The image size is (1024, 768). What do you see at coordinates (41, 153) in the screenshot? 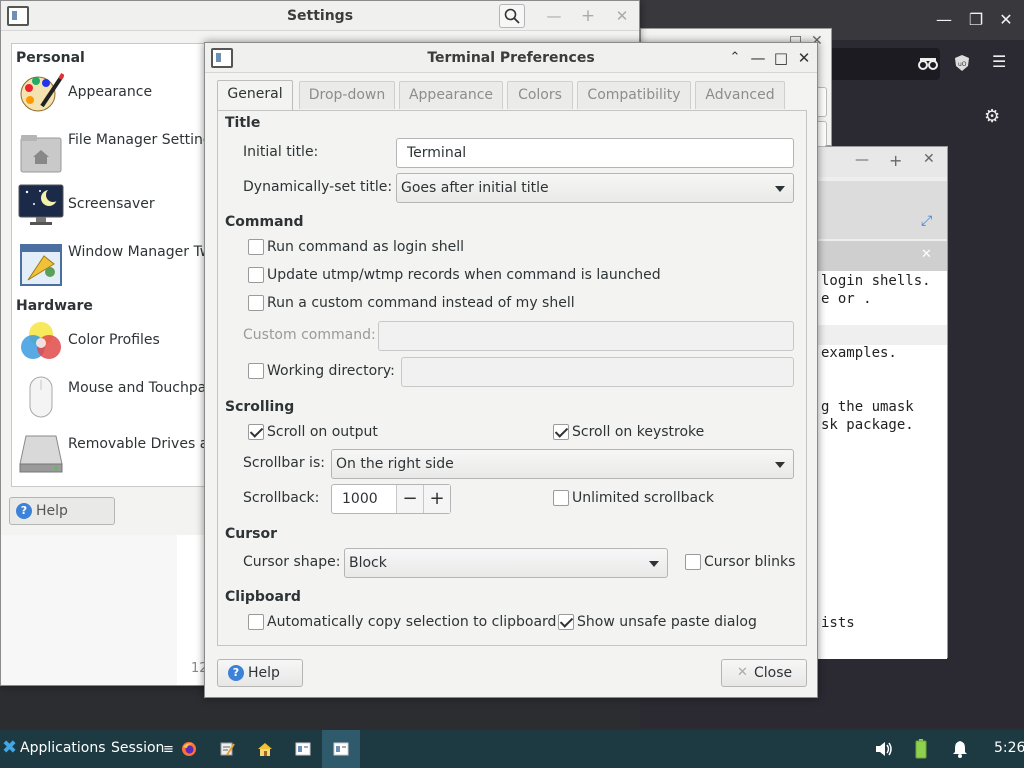
I see `file-manager-icon` at bounding box center [41, 153].